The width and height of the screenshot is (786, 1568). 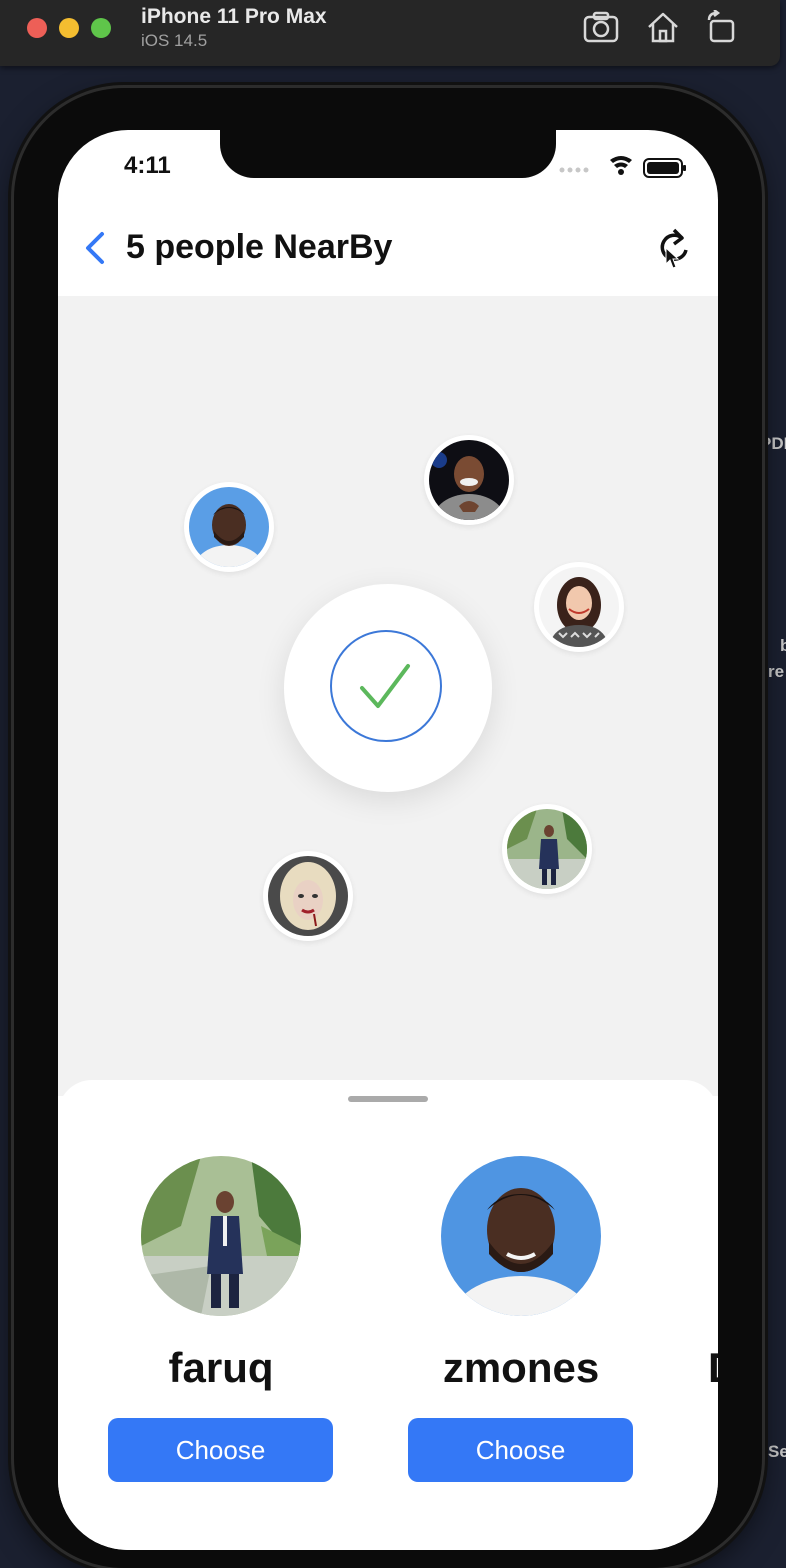 What do you see at coordinates (69, 28) in the screenshot?
I see `minimize-window-button` at bounding box center [69, 28].